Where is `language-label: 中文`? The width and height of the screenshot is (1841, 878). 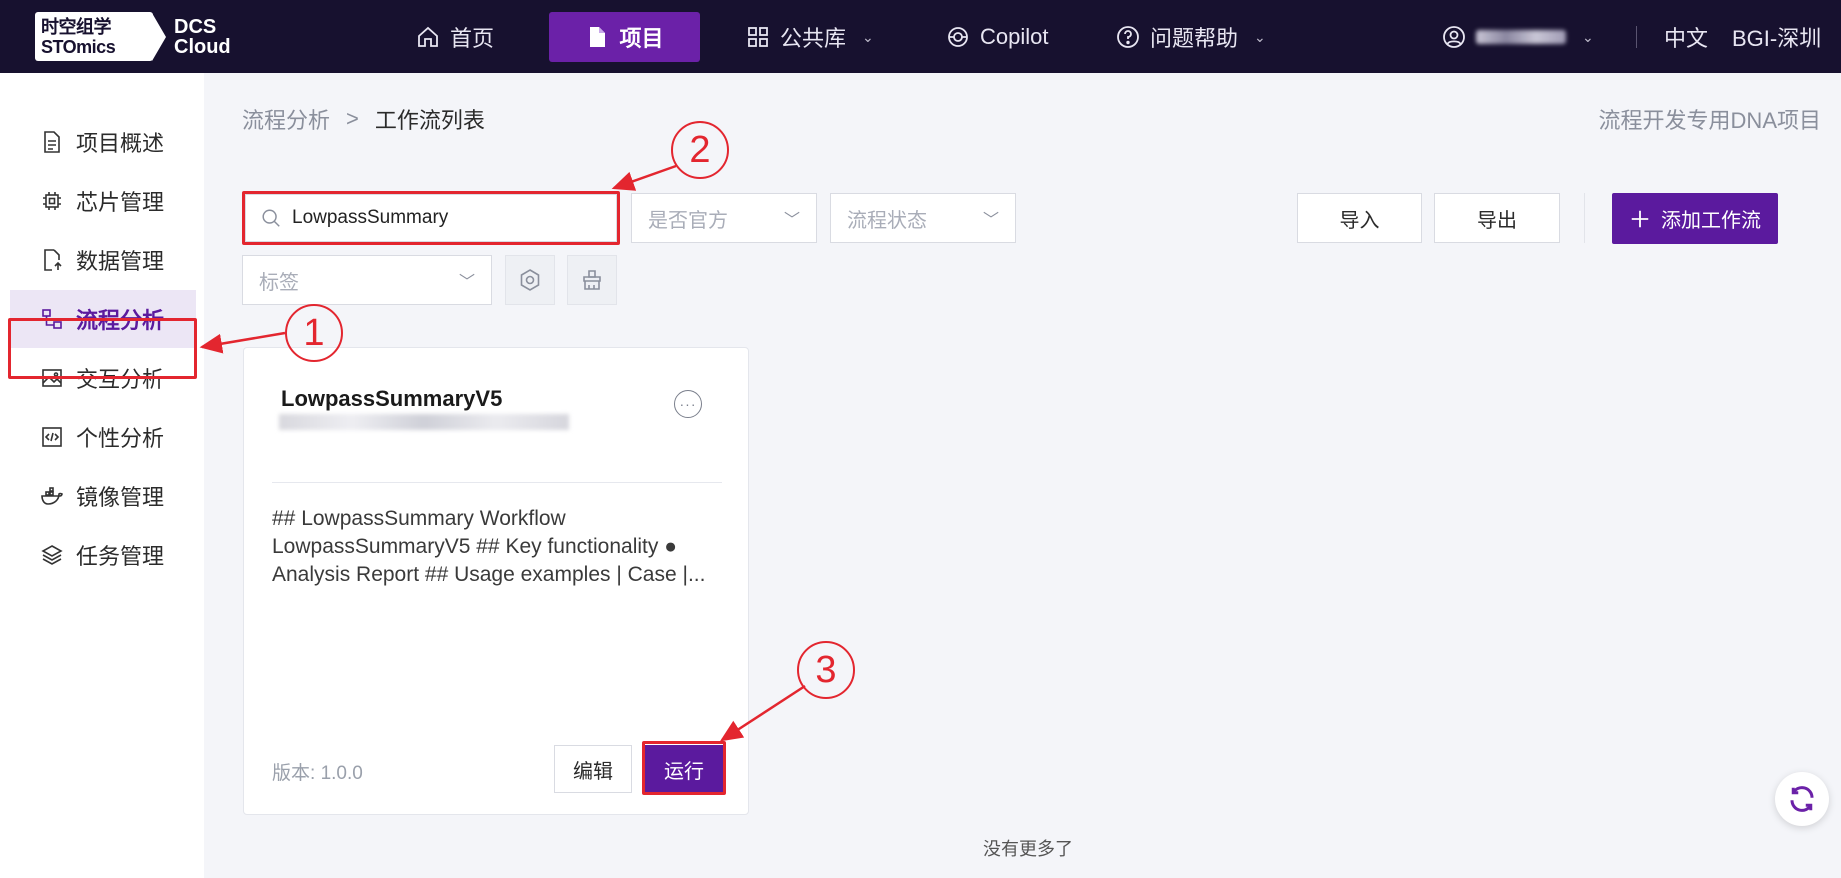
language-label: 中文 is located at coordinates (1686, 38).